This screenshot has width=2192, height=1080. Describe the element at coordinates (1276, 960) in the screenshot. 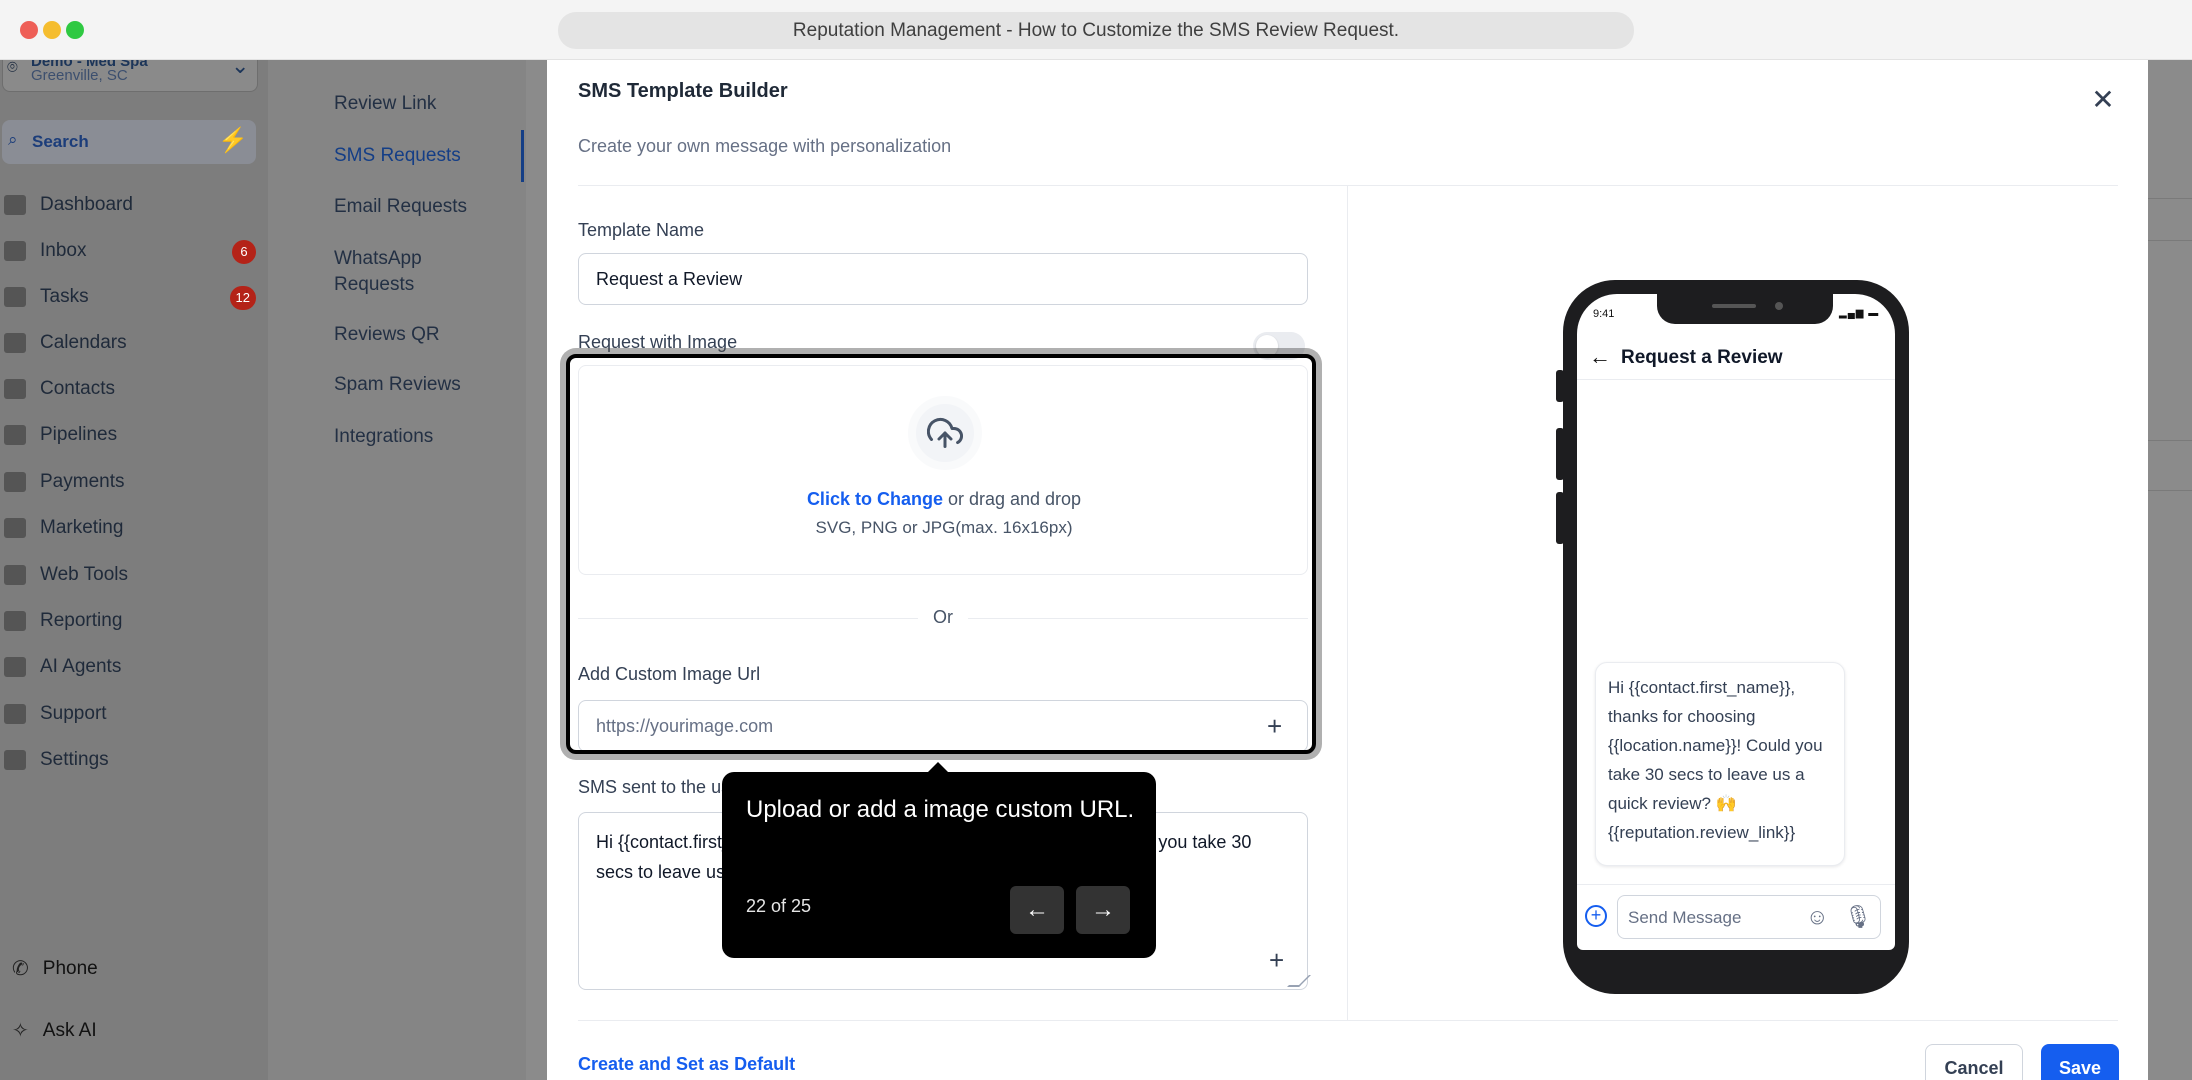

I see `insert-variable-plus-icon: +` at that location.